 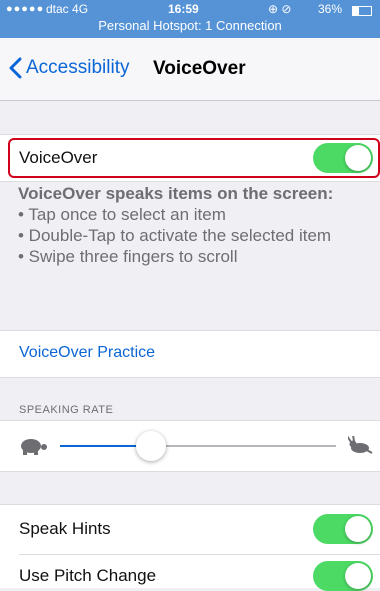 What do you see at coordinates (190, 547) in the screenshot?
I see `settings-group: Speak Hints Use Pitch Change` at bounding box center [190, 547].